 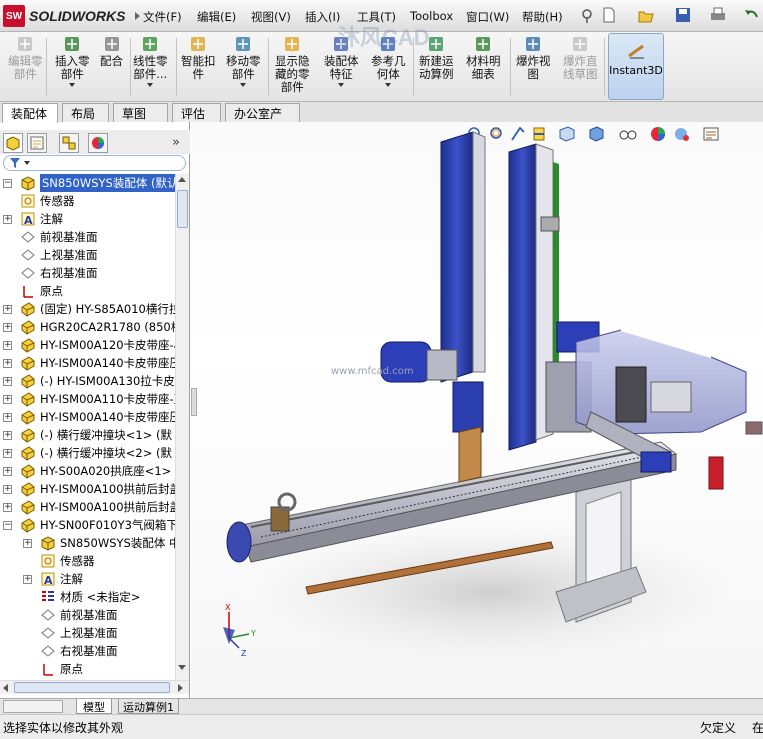 What do you see at coordinates (271, 17) in the screenshot?
I see `menu-item-2: 视图(V)` at bounding box center [271, 17].